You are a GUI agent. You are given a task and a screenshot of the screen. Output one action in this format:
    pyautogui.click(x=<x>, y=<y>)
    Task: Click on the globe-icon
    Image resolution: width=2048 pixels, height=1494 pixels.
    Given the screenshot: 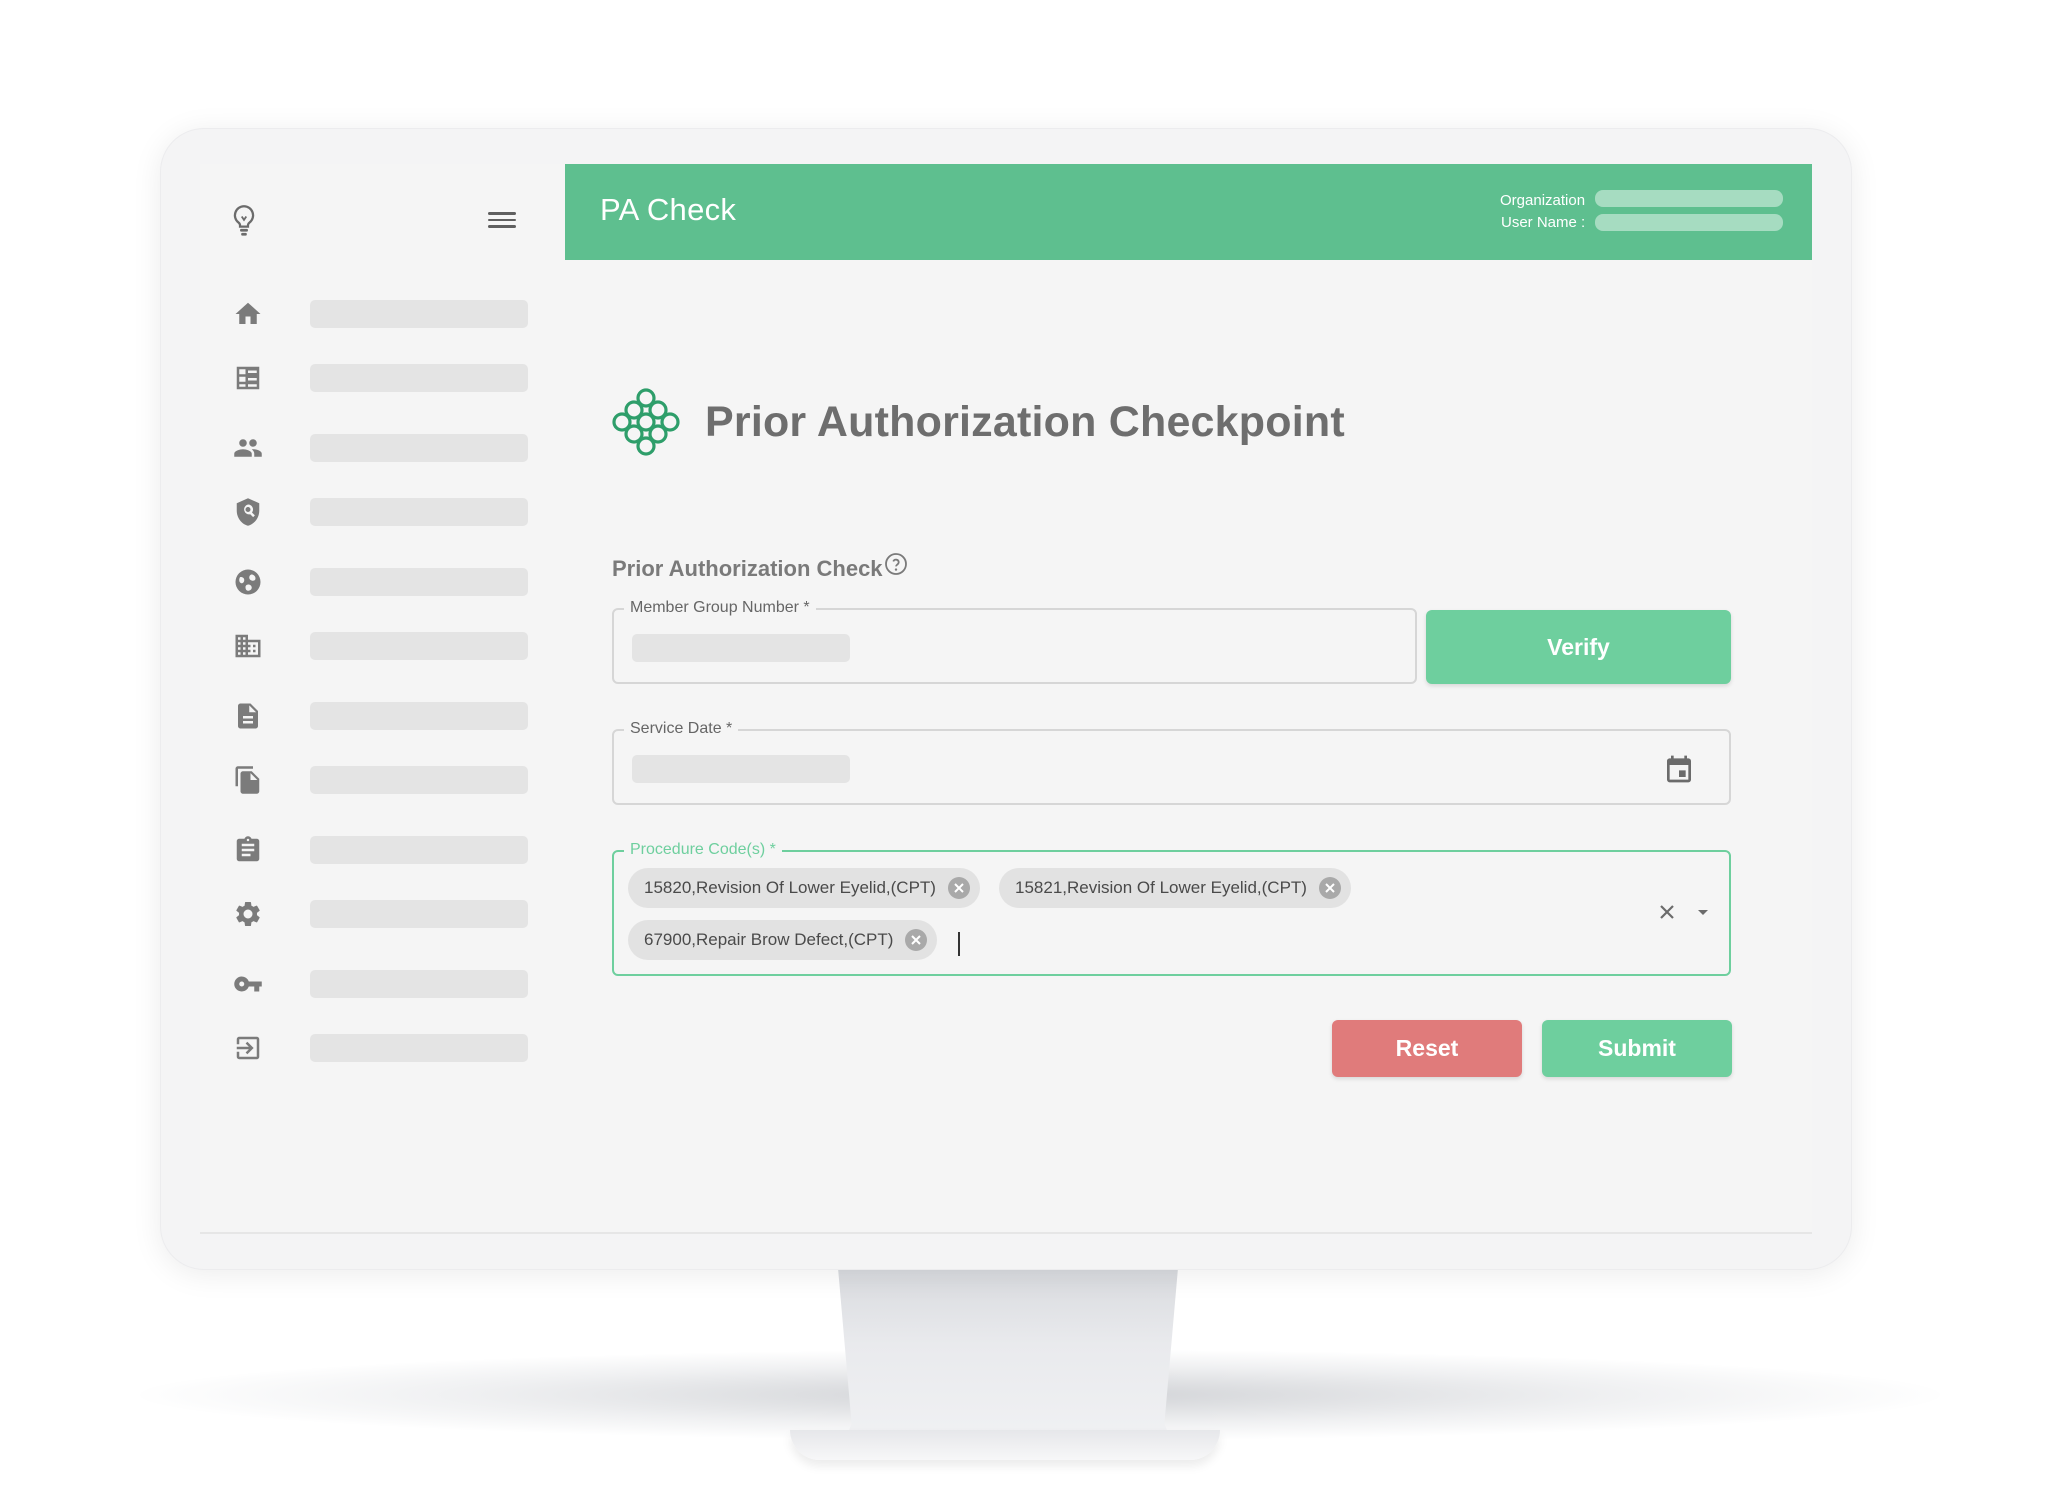 What is the action you would take?
    pyautogui.click(x=248, y=582)
    